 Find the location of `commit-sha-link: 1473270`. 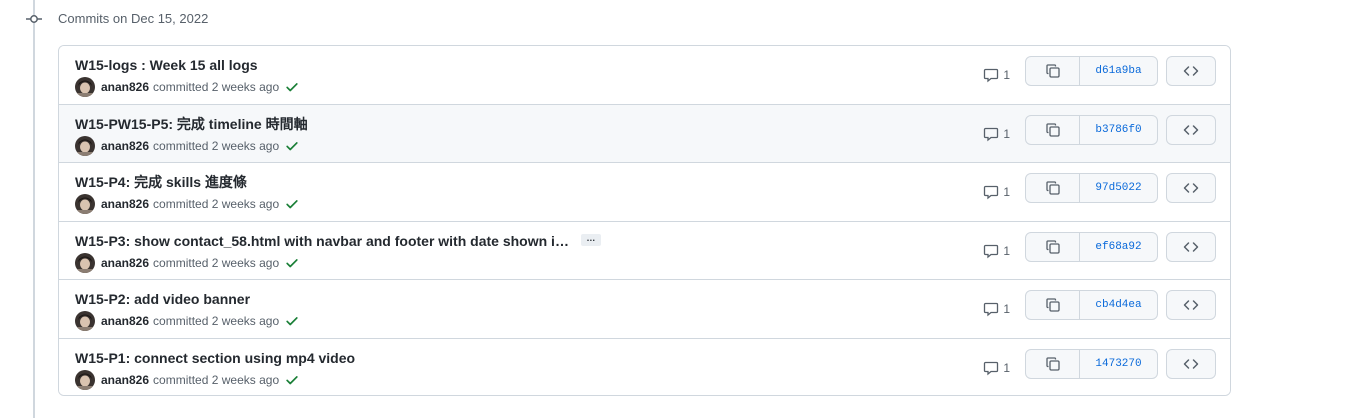

commit-sha-link: 1473270 is located at coordinates (1118, 364).